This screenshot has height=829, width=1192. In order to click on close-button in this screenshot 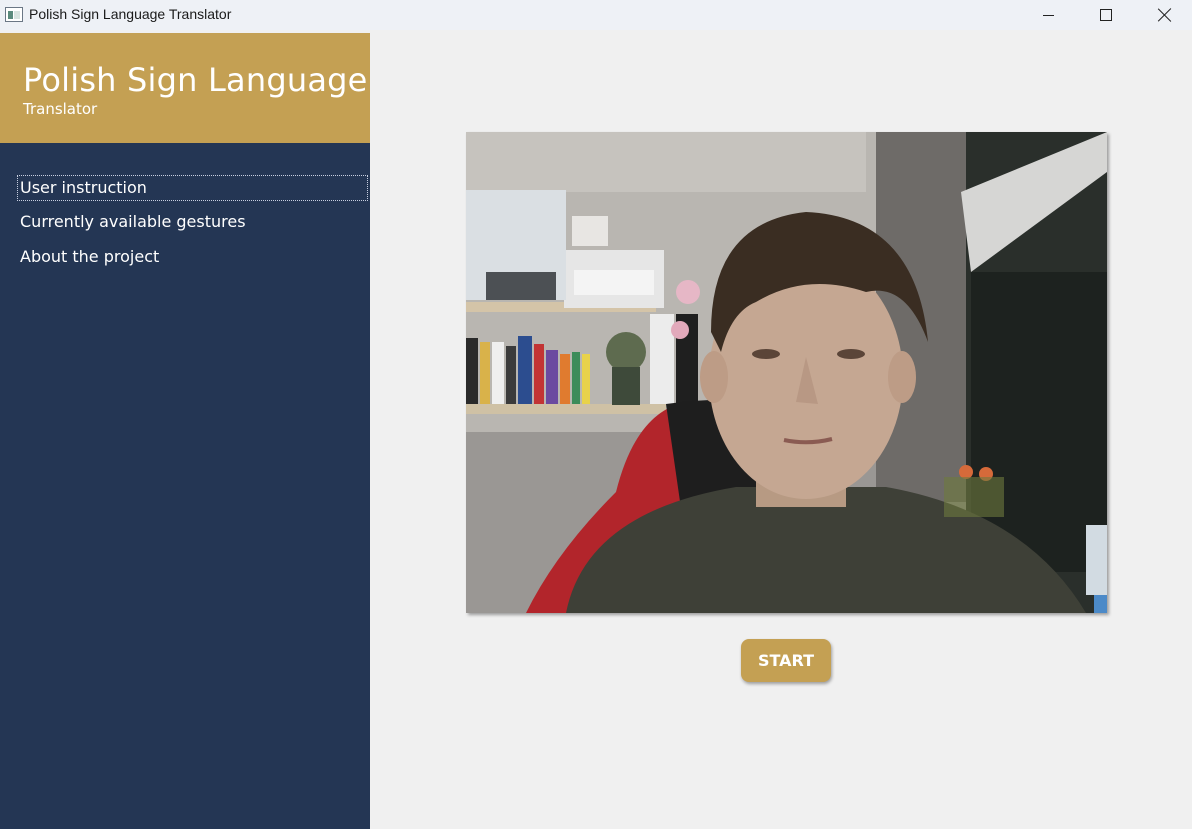, I will do `click(1164, 15)`.